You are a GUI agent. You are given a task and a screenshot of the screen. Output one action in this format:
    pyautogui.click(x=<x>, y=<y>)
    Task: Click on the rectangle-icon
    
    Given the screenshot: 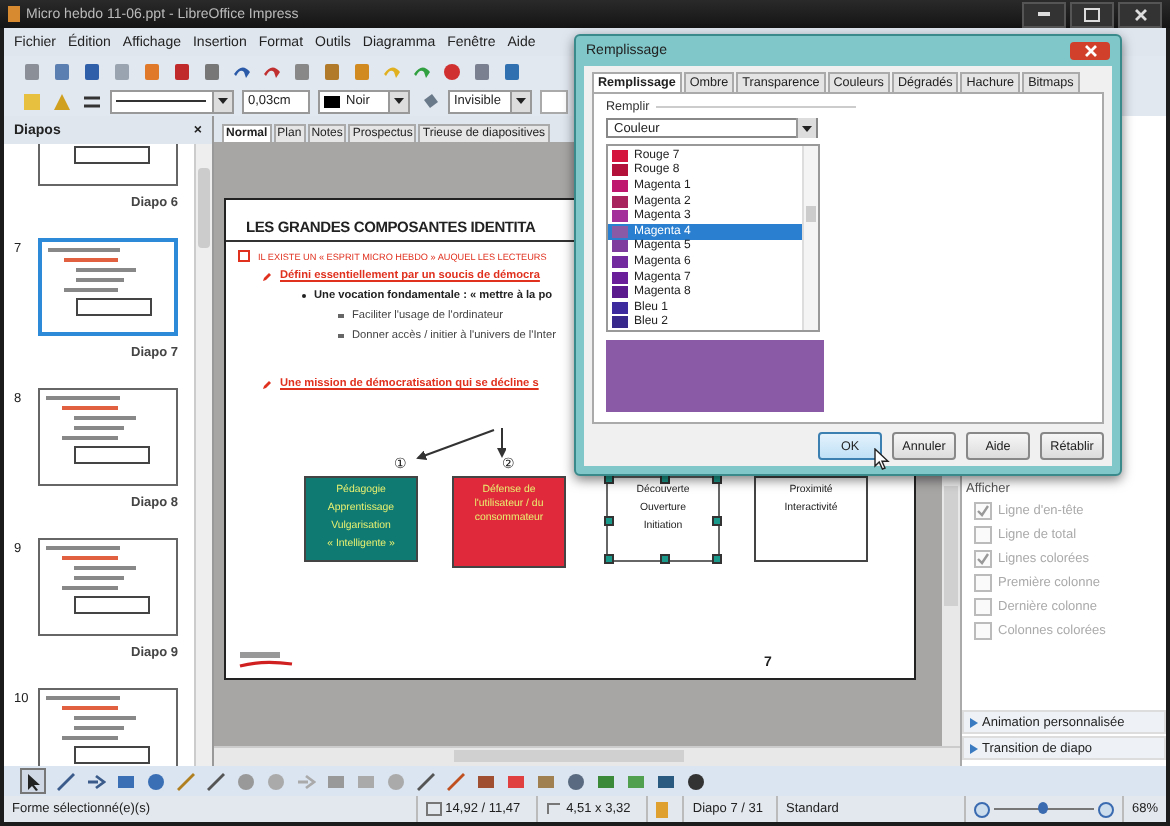 What is the action you would take?
    pyautogui.click(x=125, y=781)
    